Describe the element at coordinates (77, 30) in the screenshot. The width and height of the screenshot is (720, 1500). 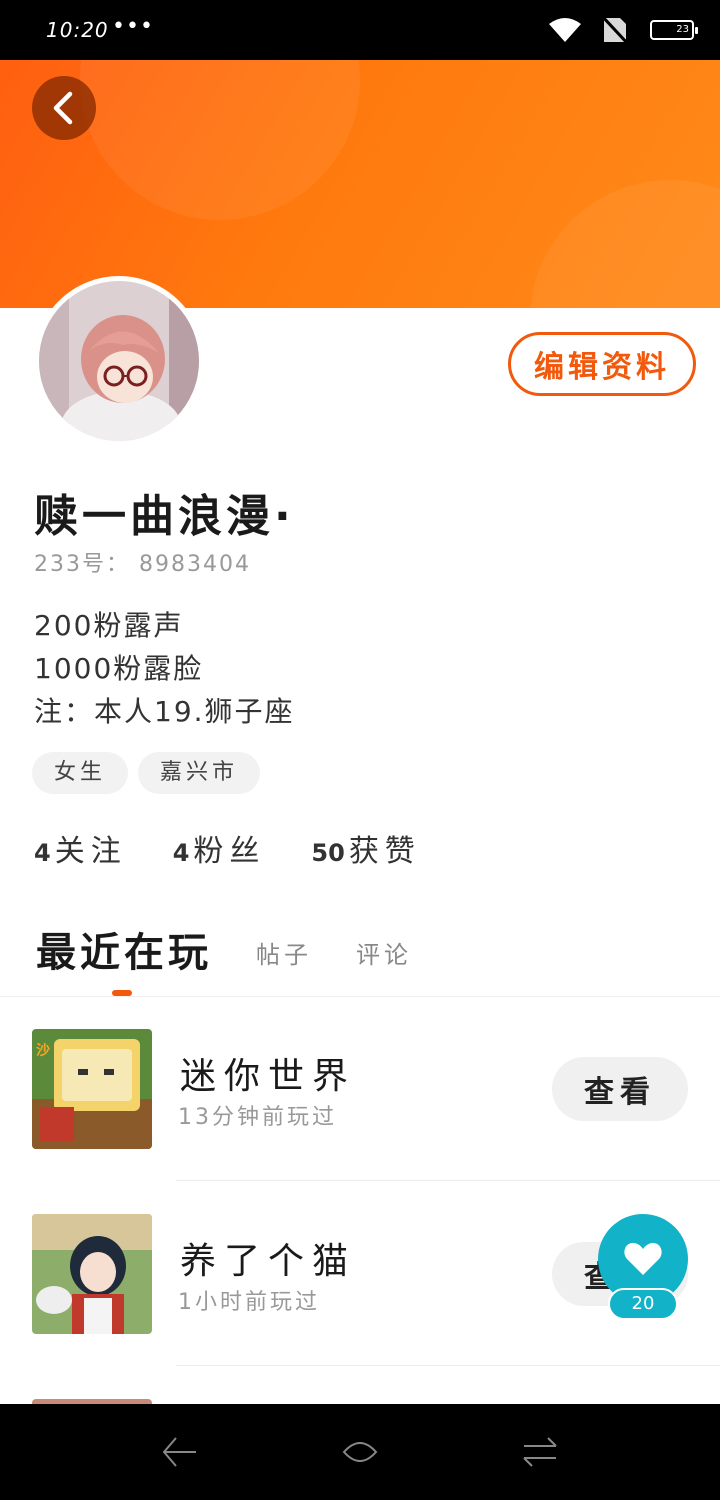
I see `status-time: 10:20` at that location.